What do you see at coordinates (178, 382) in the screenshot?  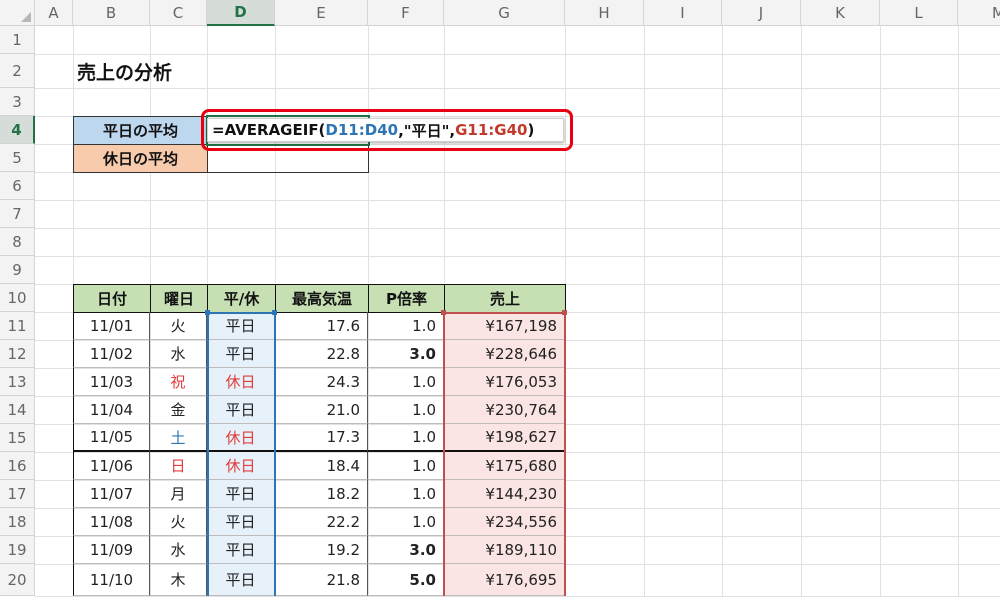 I see `table-cell-weekday: 祝` at bounding box center [178, 382].